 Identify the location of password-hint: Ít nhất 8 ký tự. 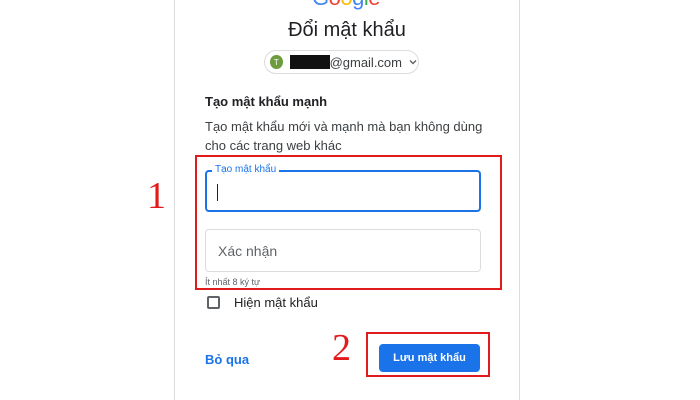
(233, 282).